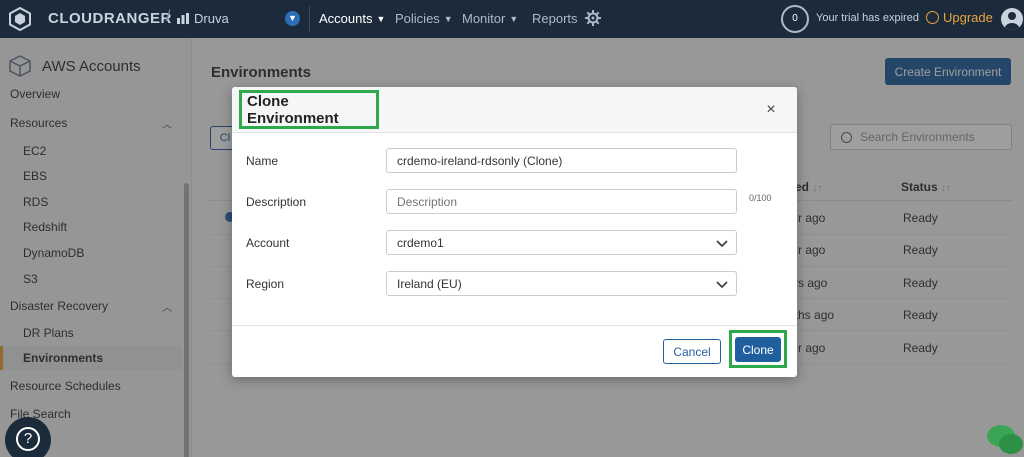 Image resolution: width=1024 pixels, height=457 pixels. What do you see at coordinates (484, 18) in the screenshot?
I see `nav-monitor-label: Monitor` at bounding box center [484, 18].